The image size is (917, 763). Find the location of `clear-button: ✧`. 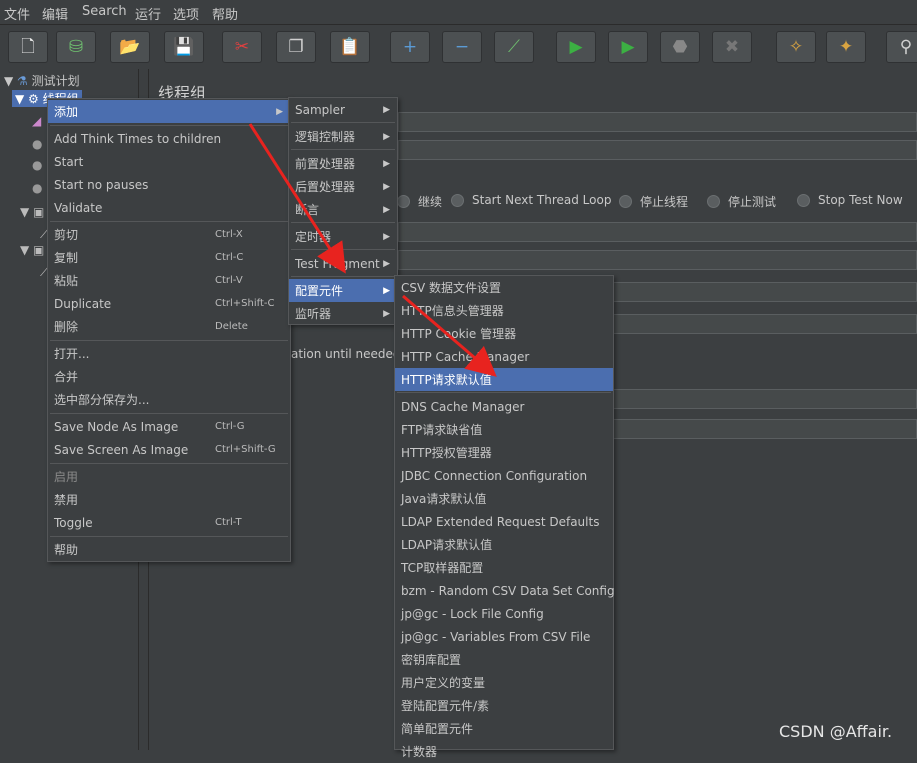

clear-button: ✧ is located at coordinates (796, 47).